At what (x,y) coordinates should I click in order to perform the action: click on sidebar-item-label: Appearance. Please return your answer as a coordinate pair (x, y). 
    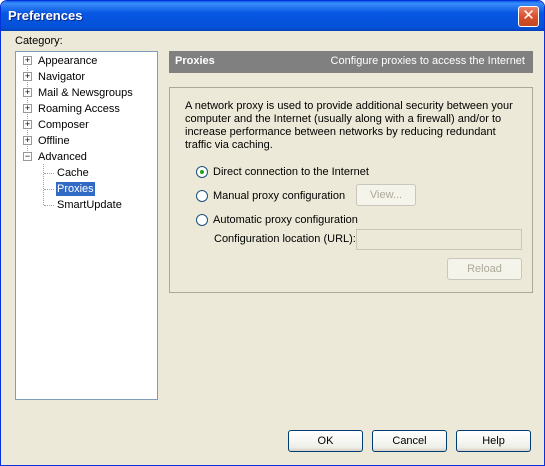
    Looking at the image, I should click on (68, 61).